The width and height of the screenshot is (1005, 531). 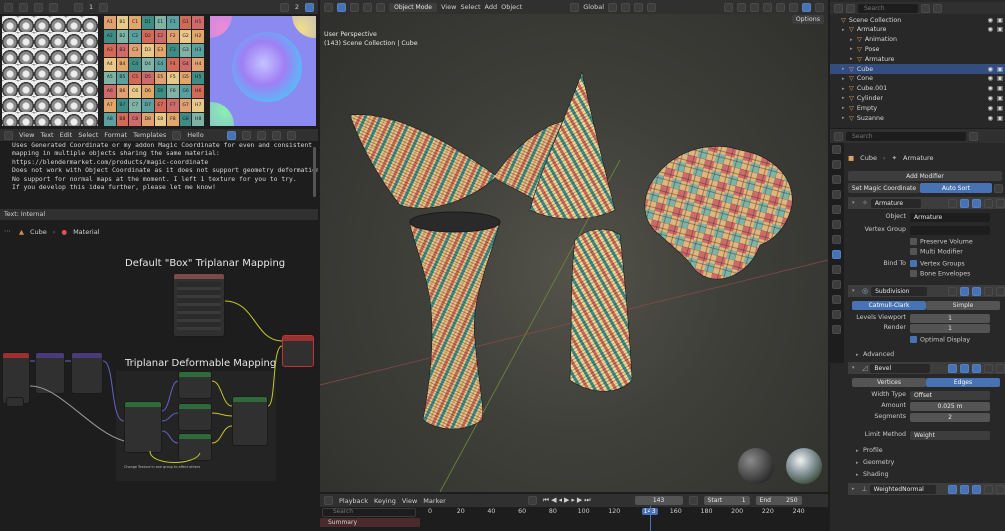 I want to click on group-input-node, so click(x=143, y=427).